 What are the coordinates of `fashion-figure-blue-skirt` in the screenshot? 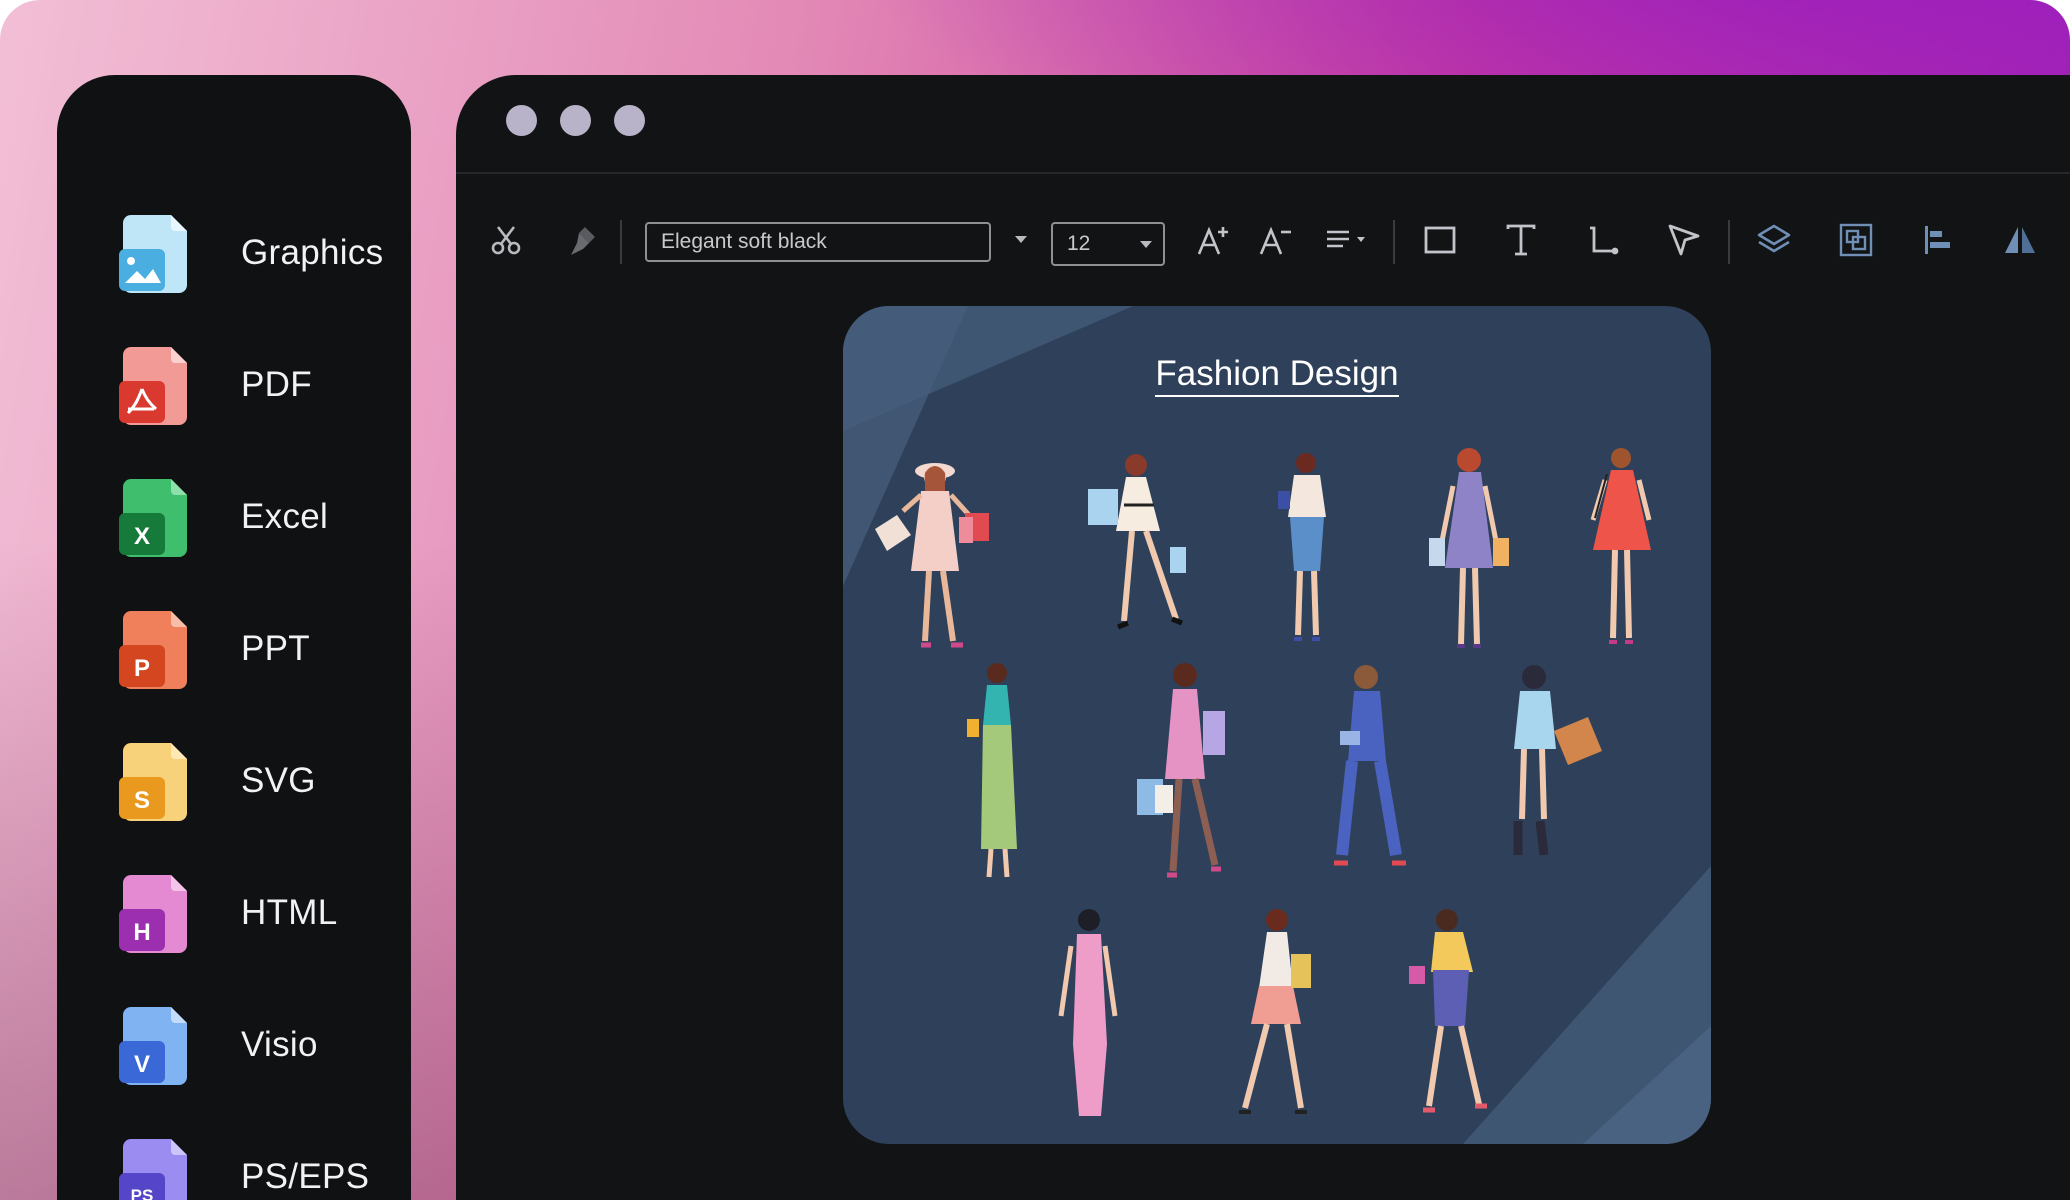 It's located at (1308, 556).